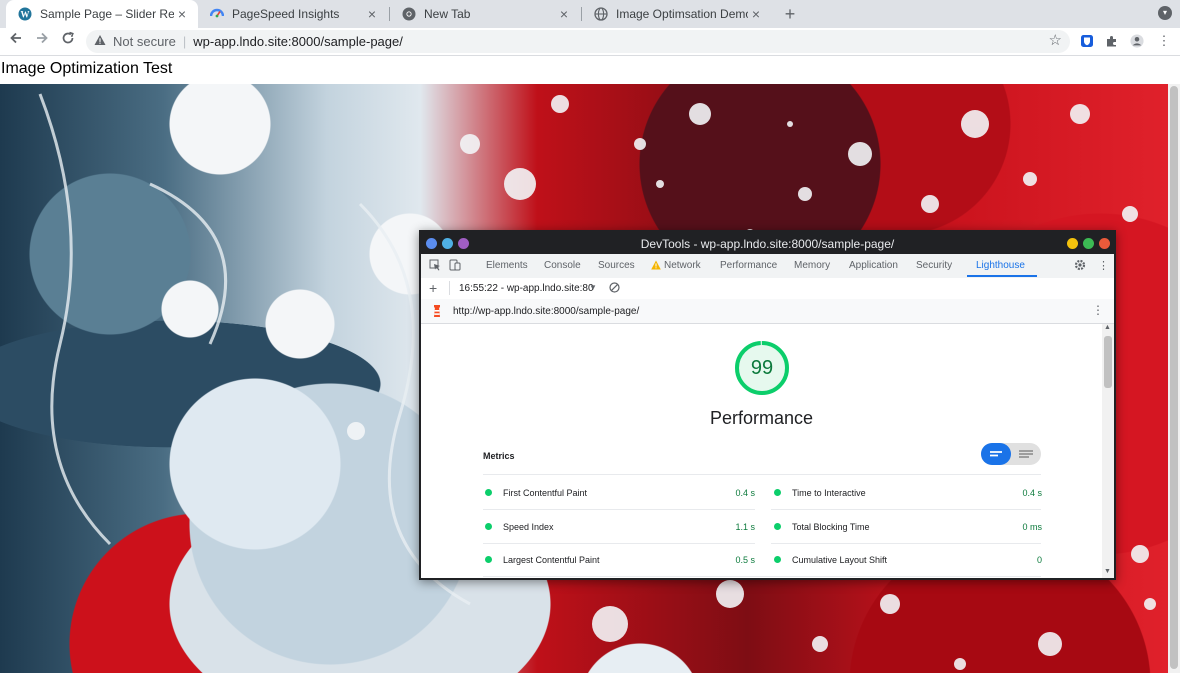  I want to click on bitwarden-icon, so click(1087, 41).